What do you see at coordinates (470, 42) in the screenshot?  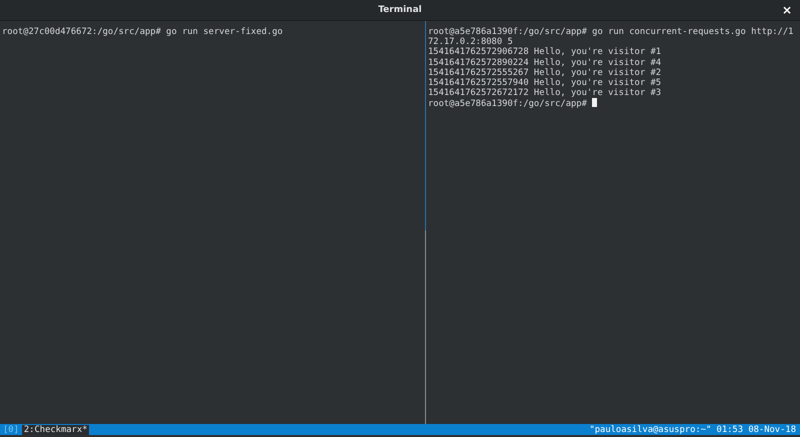 I see `terminal-line: 72.17.0.2:8080 5` at bounding box center [470, 42].